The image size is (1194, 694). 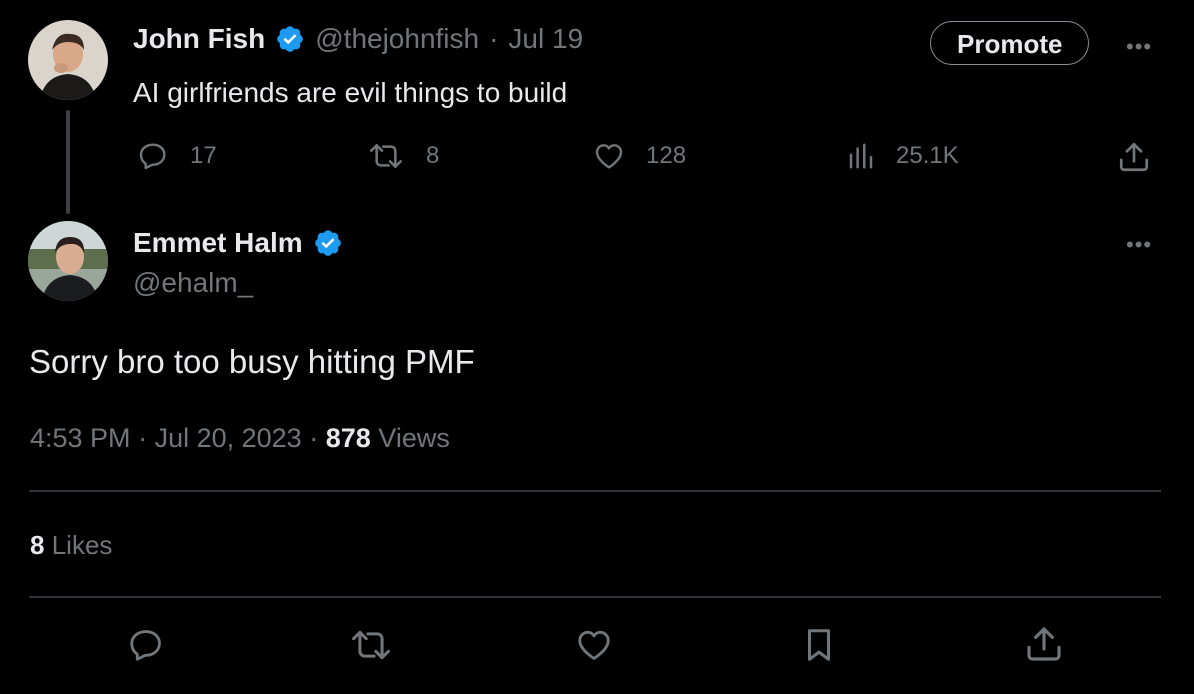 I want to click on parent-tweet-text: AI girlfriends are evil things to build, so click(x=350, y=92).